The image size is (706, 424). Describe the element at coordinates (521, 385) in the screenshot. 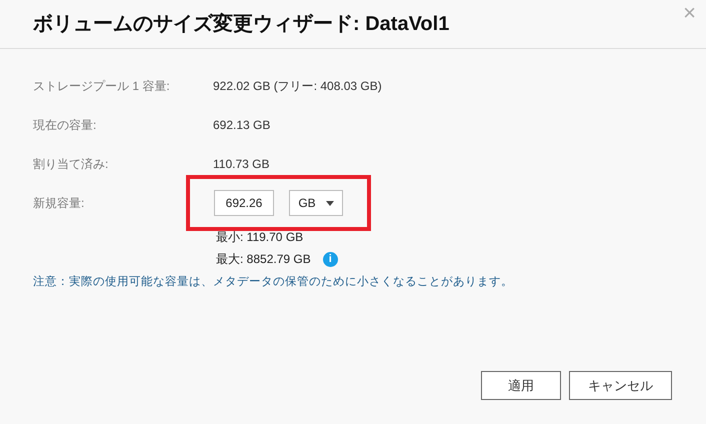

I see `apply-button: 適用` at that location.